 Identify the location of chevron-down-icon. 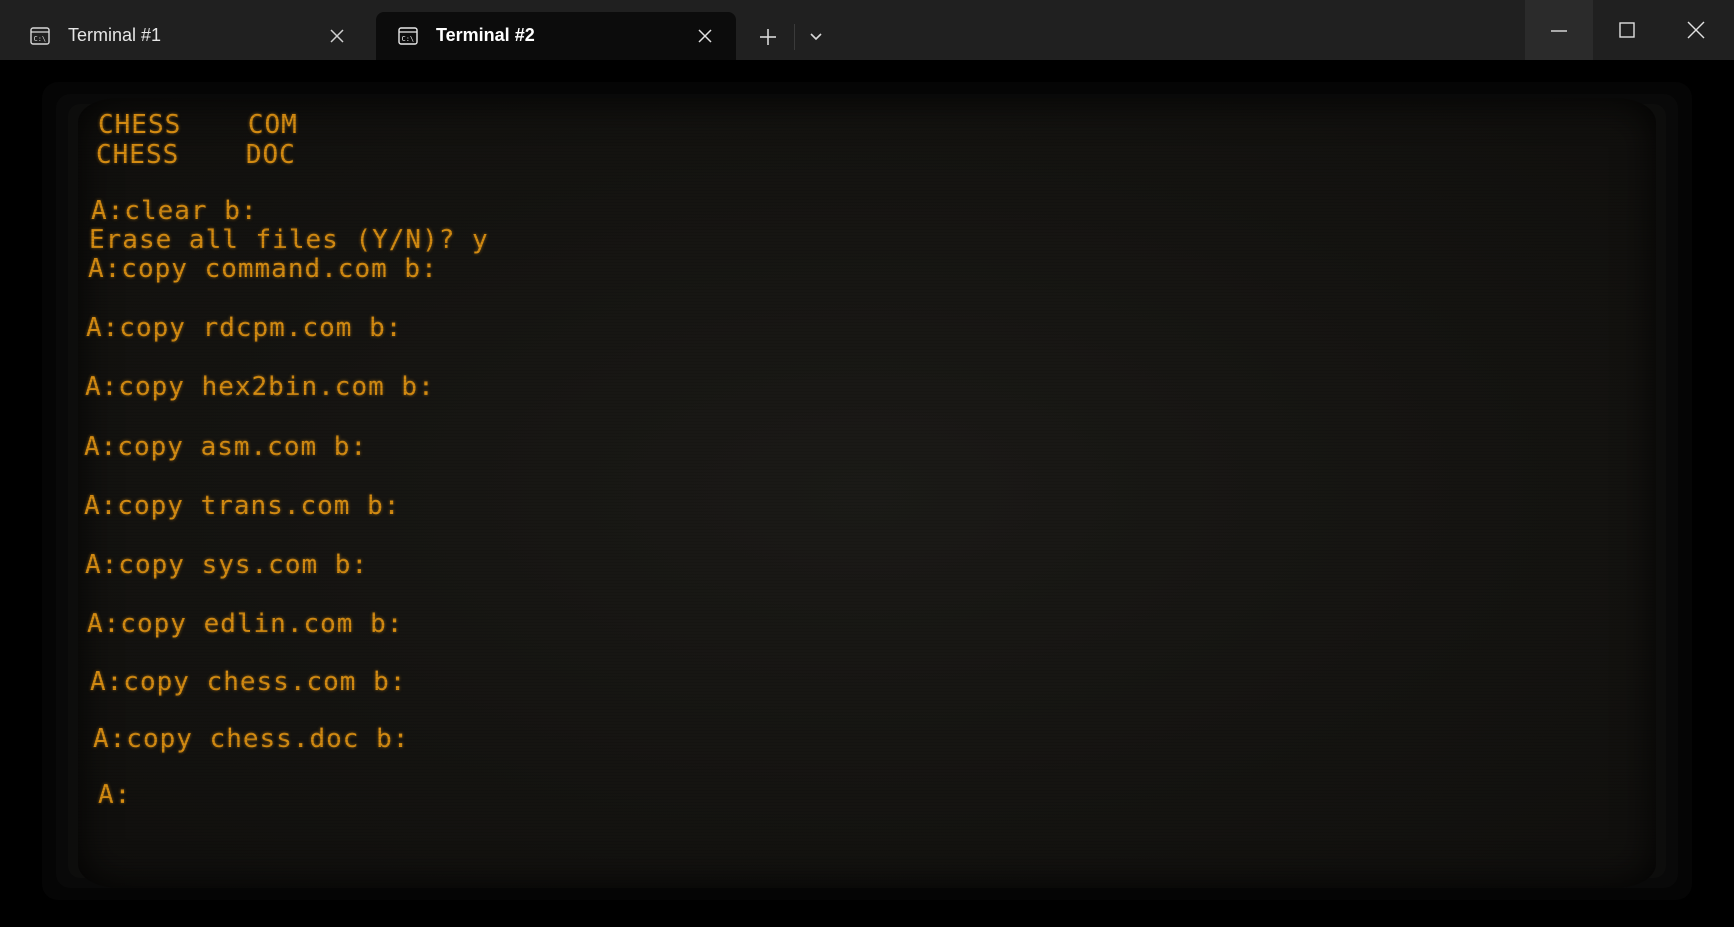
(816, 36).